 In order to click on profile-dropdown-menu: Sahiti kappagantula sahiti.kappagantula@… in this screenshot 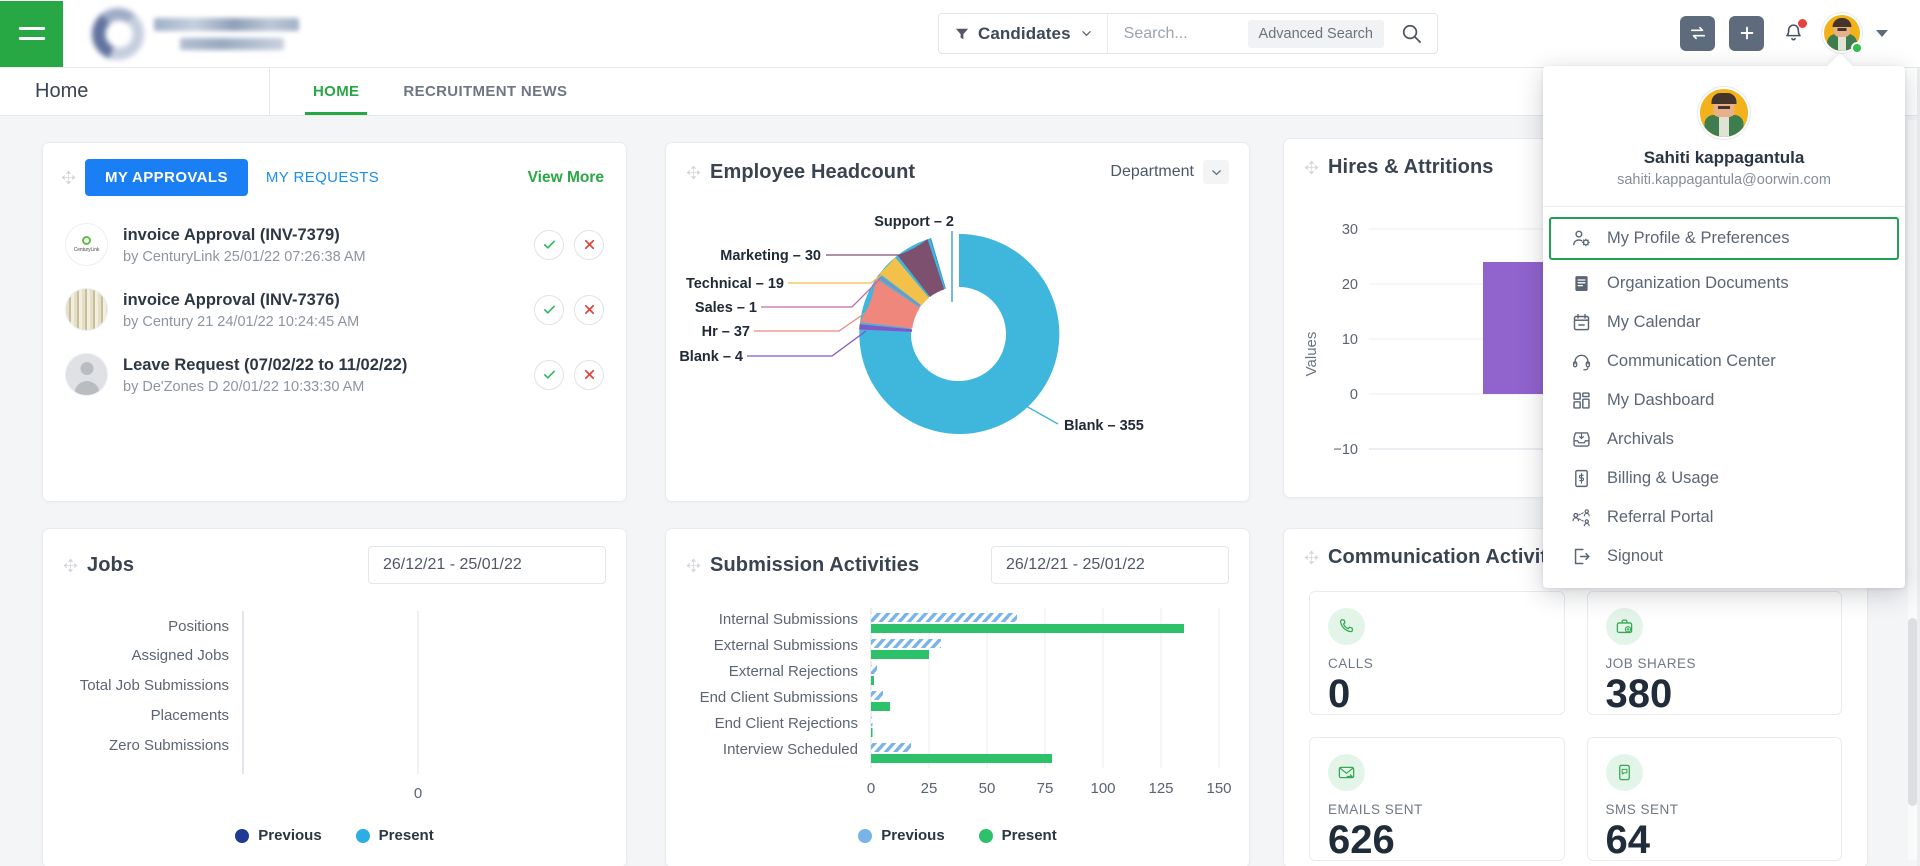, I will do `click(1724, 320)`.